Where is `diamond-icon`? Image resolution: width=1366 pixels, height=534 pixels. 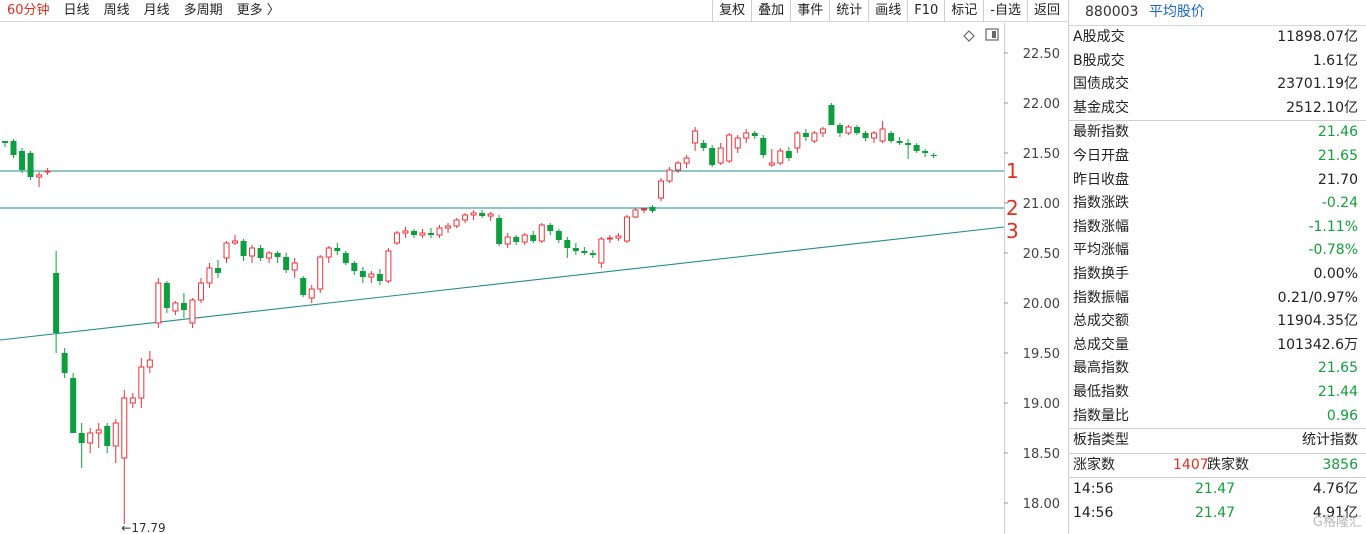
diamond-icon is located at coordinates (969, 36).